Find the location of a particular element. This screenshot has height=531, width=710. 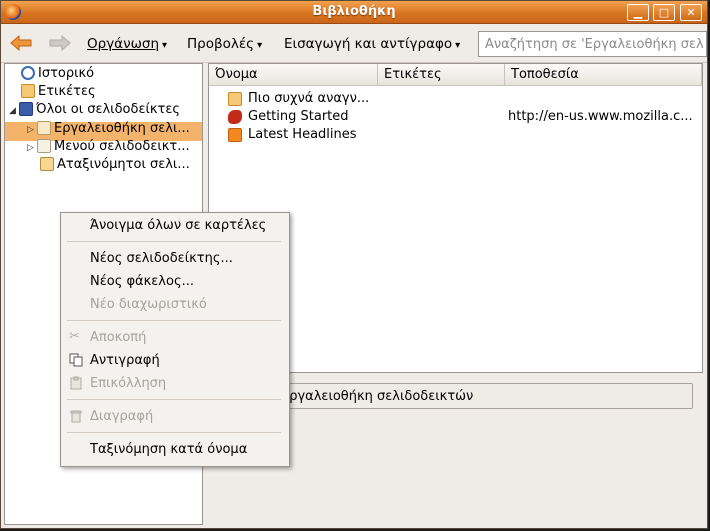

details-name: Εργαλειοθήκη σελιδοδεικτών is located at coordinates (377, 396).